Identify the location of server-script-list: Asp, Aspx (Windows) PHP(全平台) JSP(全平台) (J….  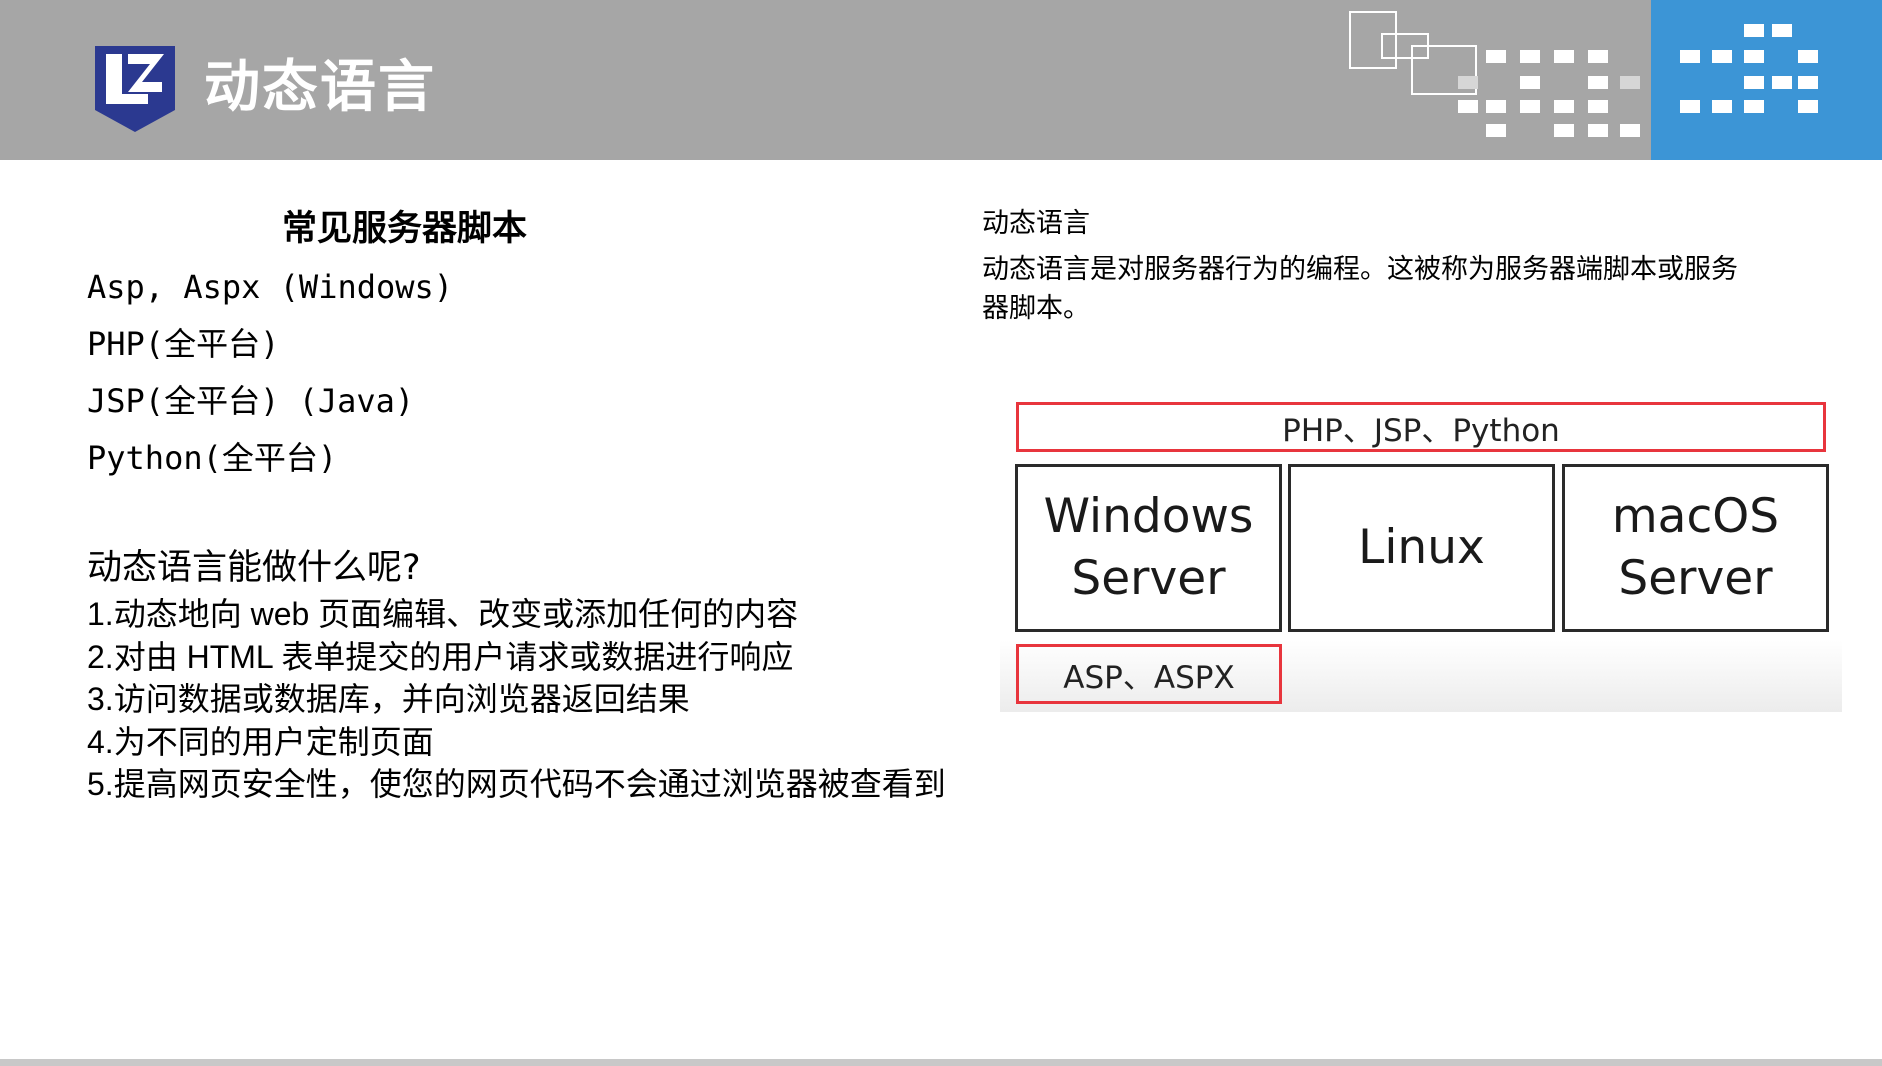
(270, 378).